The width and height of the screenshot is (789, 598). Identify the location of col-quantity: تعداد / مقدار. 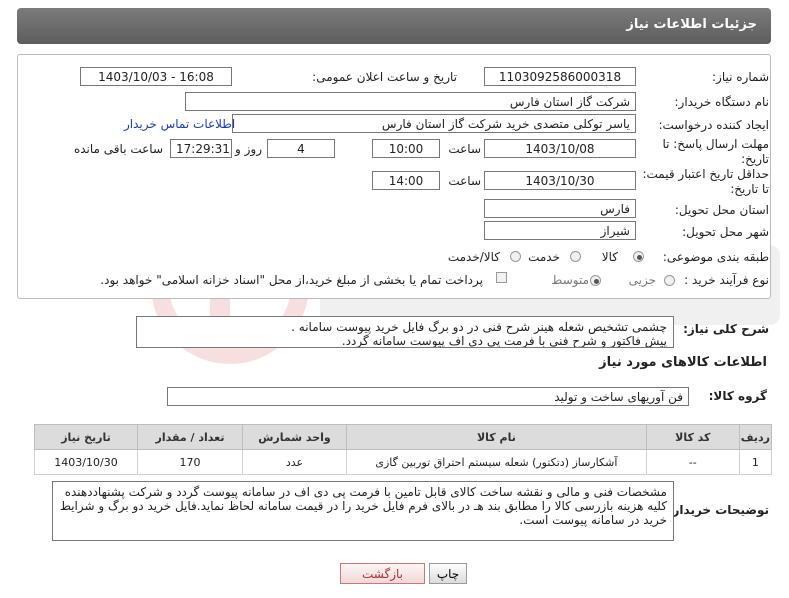
(190, 437).